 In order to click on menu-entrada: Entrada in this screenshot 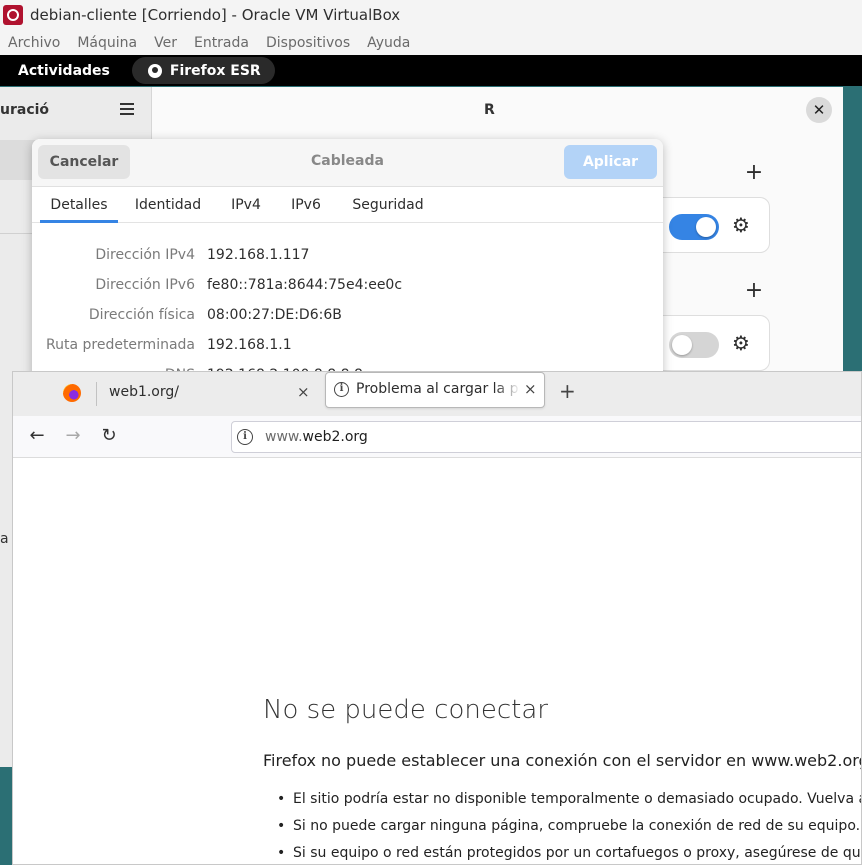, I will do `click(221, 43)`.